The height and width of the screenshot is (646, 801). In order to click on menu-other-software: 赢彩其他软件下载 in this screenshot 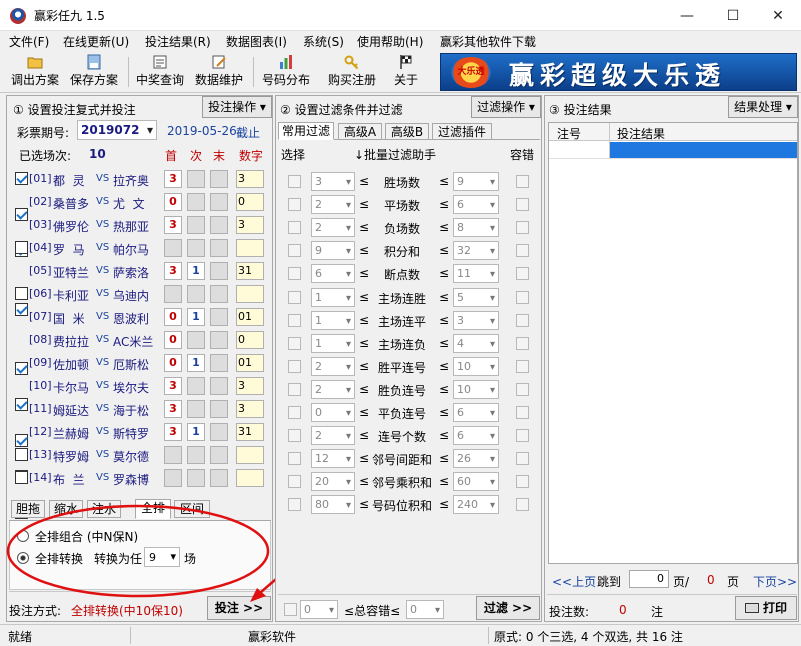, I will do `click(488, 41)`.